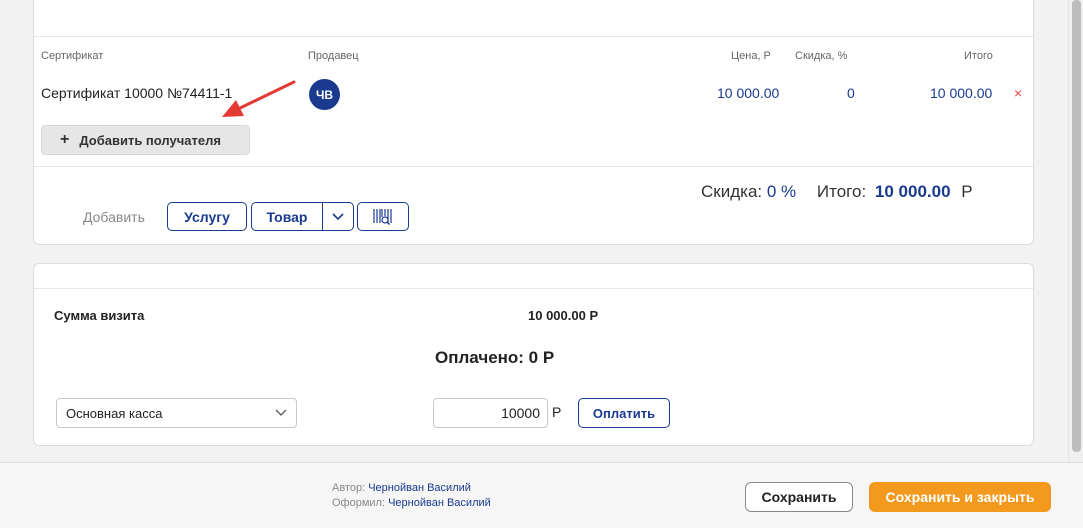 The height and width of the screenshot is (528, 1083). I want to click on discount-value: 0, so click(851, 93).